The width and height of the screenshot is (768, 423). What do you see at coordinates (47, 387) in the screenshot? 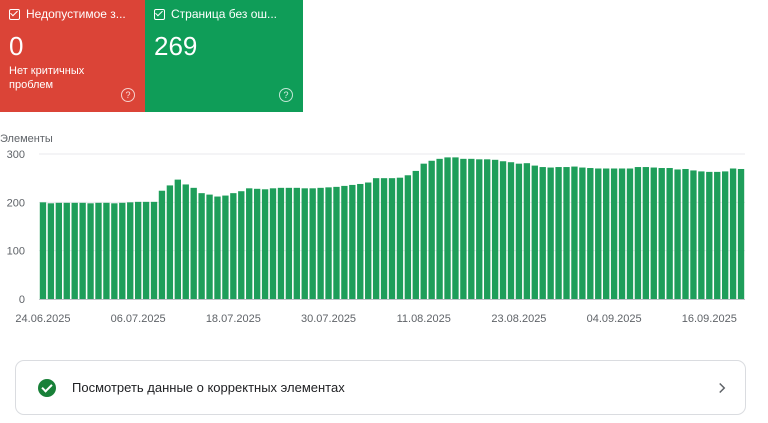
I see `check-circle-icon` at bounding box center [47, 387].